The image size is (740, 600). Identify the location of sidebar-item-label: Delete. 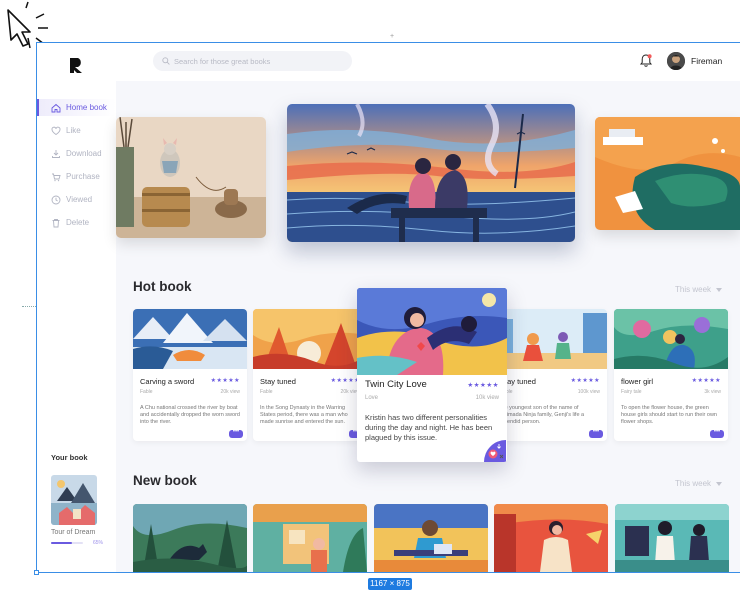
(78, 222).